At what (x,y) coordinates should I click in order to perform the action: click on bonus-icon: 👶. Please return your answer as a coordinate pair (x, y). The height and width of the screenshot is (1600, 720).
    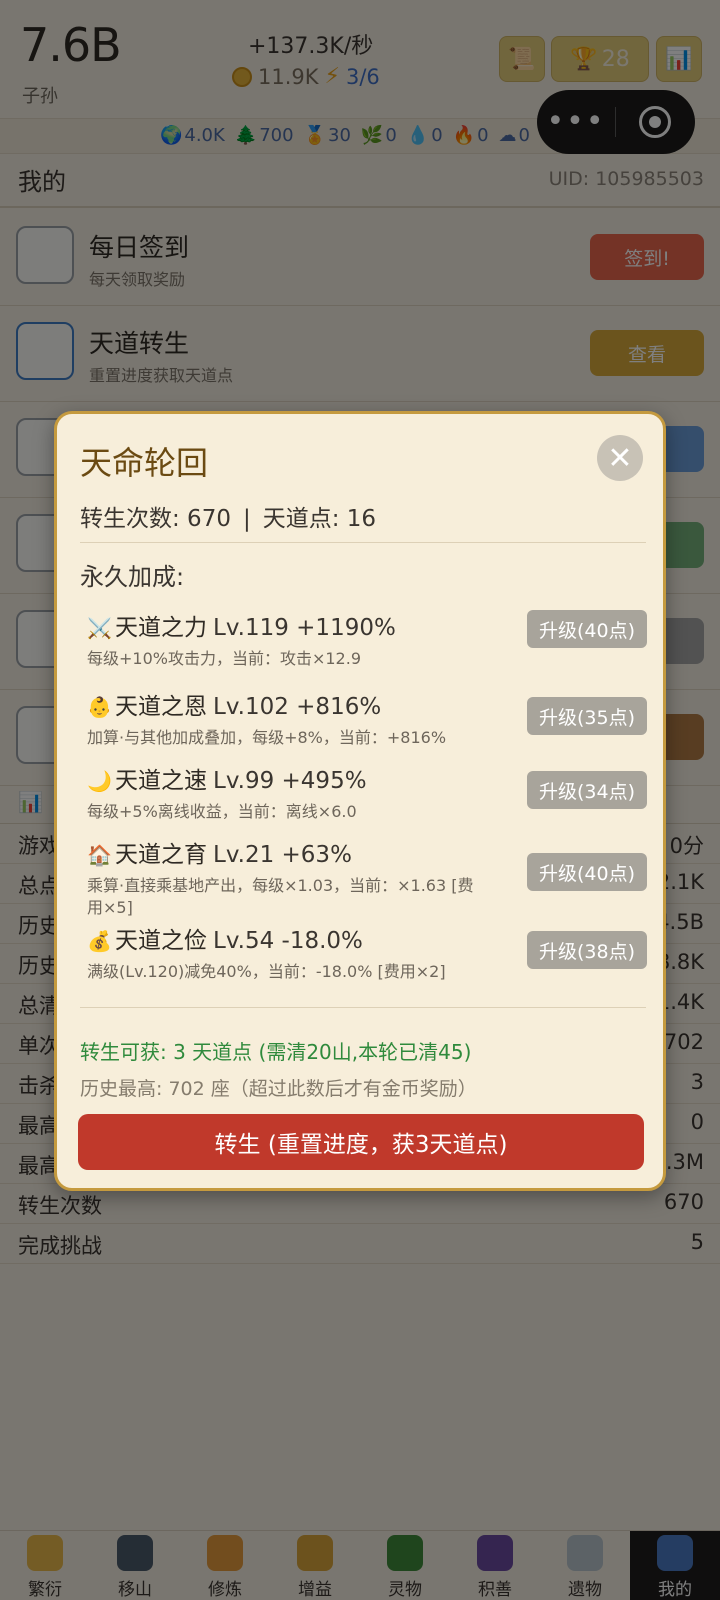
    Looking at the image, I should click on (99, 707).